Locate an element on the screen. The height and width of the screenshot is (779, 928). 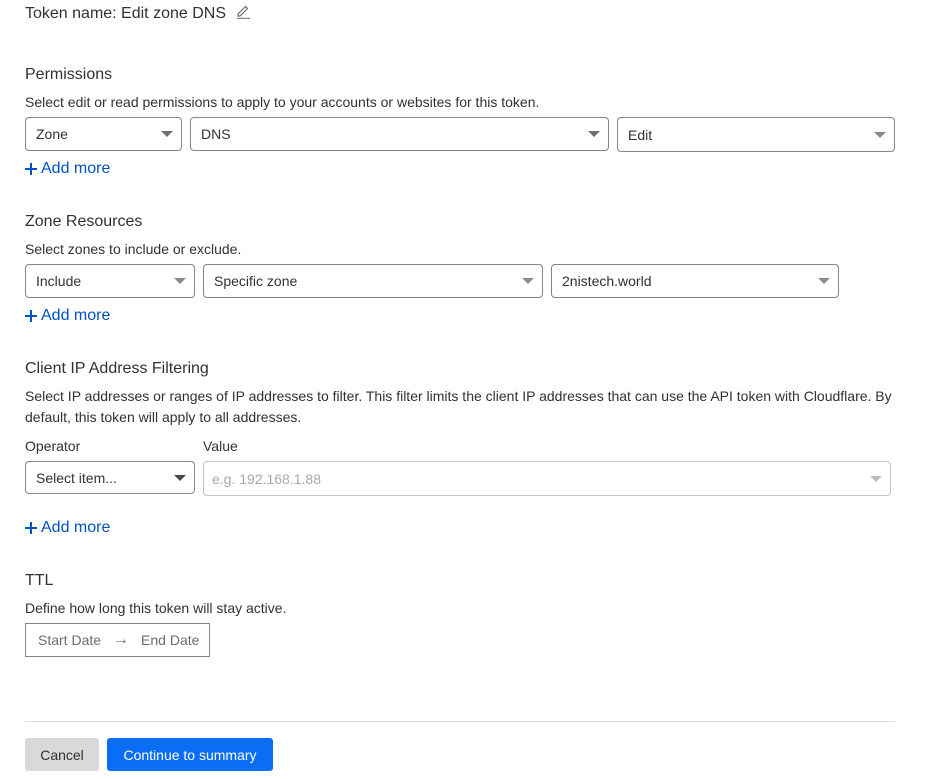
continue-to-summary-button: Continue to summary is located at coordinates (190, 754).